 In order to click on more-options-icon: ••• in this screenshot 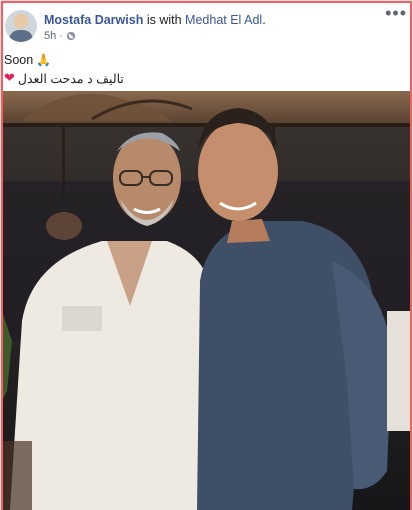, I will do `click(396, 13)`.